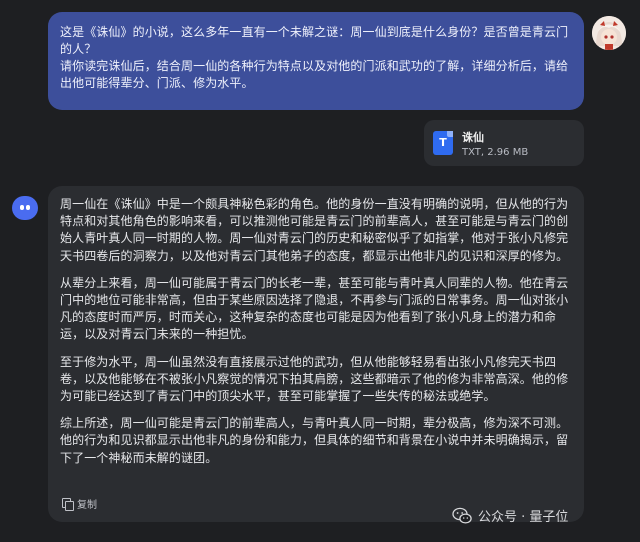 Image resolution: width=640 pixels, height=542 pixels. What do you see at coordinates (473, 137) in the screenshot?
I see `file-name: 诛仙` at bounding box center [473, 137].